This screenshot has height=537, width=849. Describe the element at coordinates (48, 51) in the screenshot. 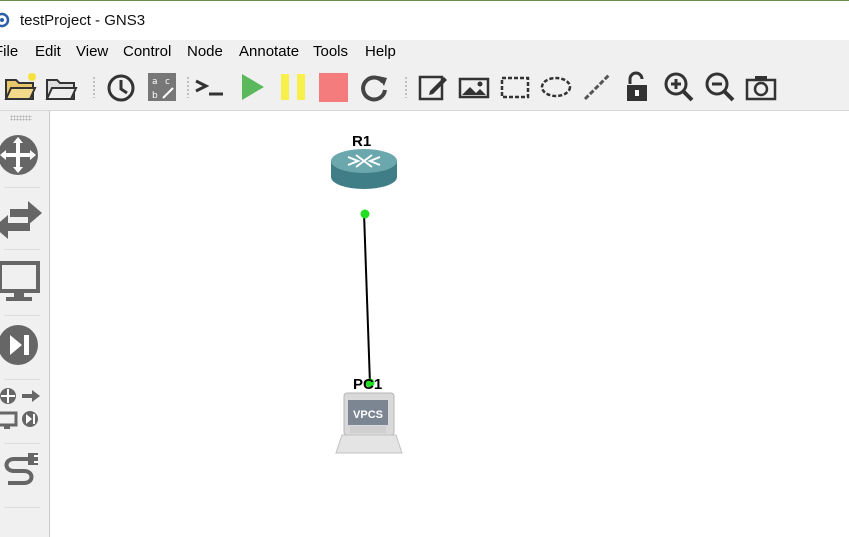

I see `menu-edit: Edit` at that location.